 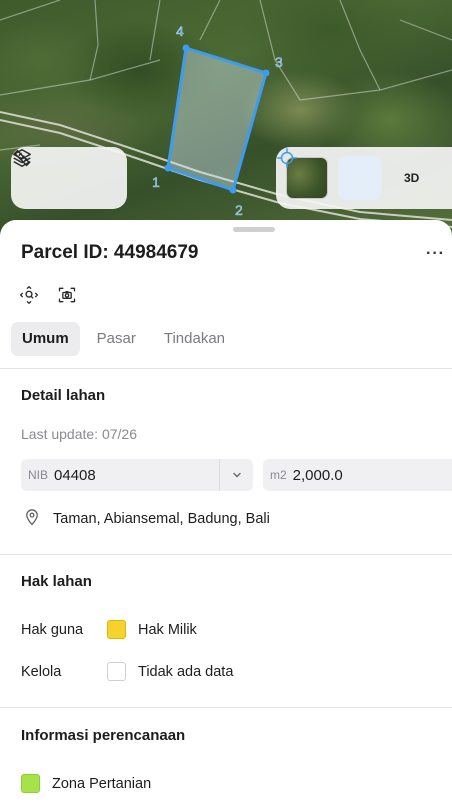 I want to click on parcel-tabs: Umum Pasar Tindakan, so click(x=123, y=339).